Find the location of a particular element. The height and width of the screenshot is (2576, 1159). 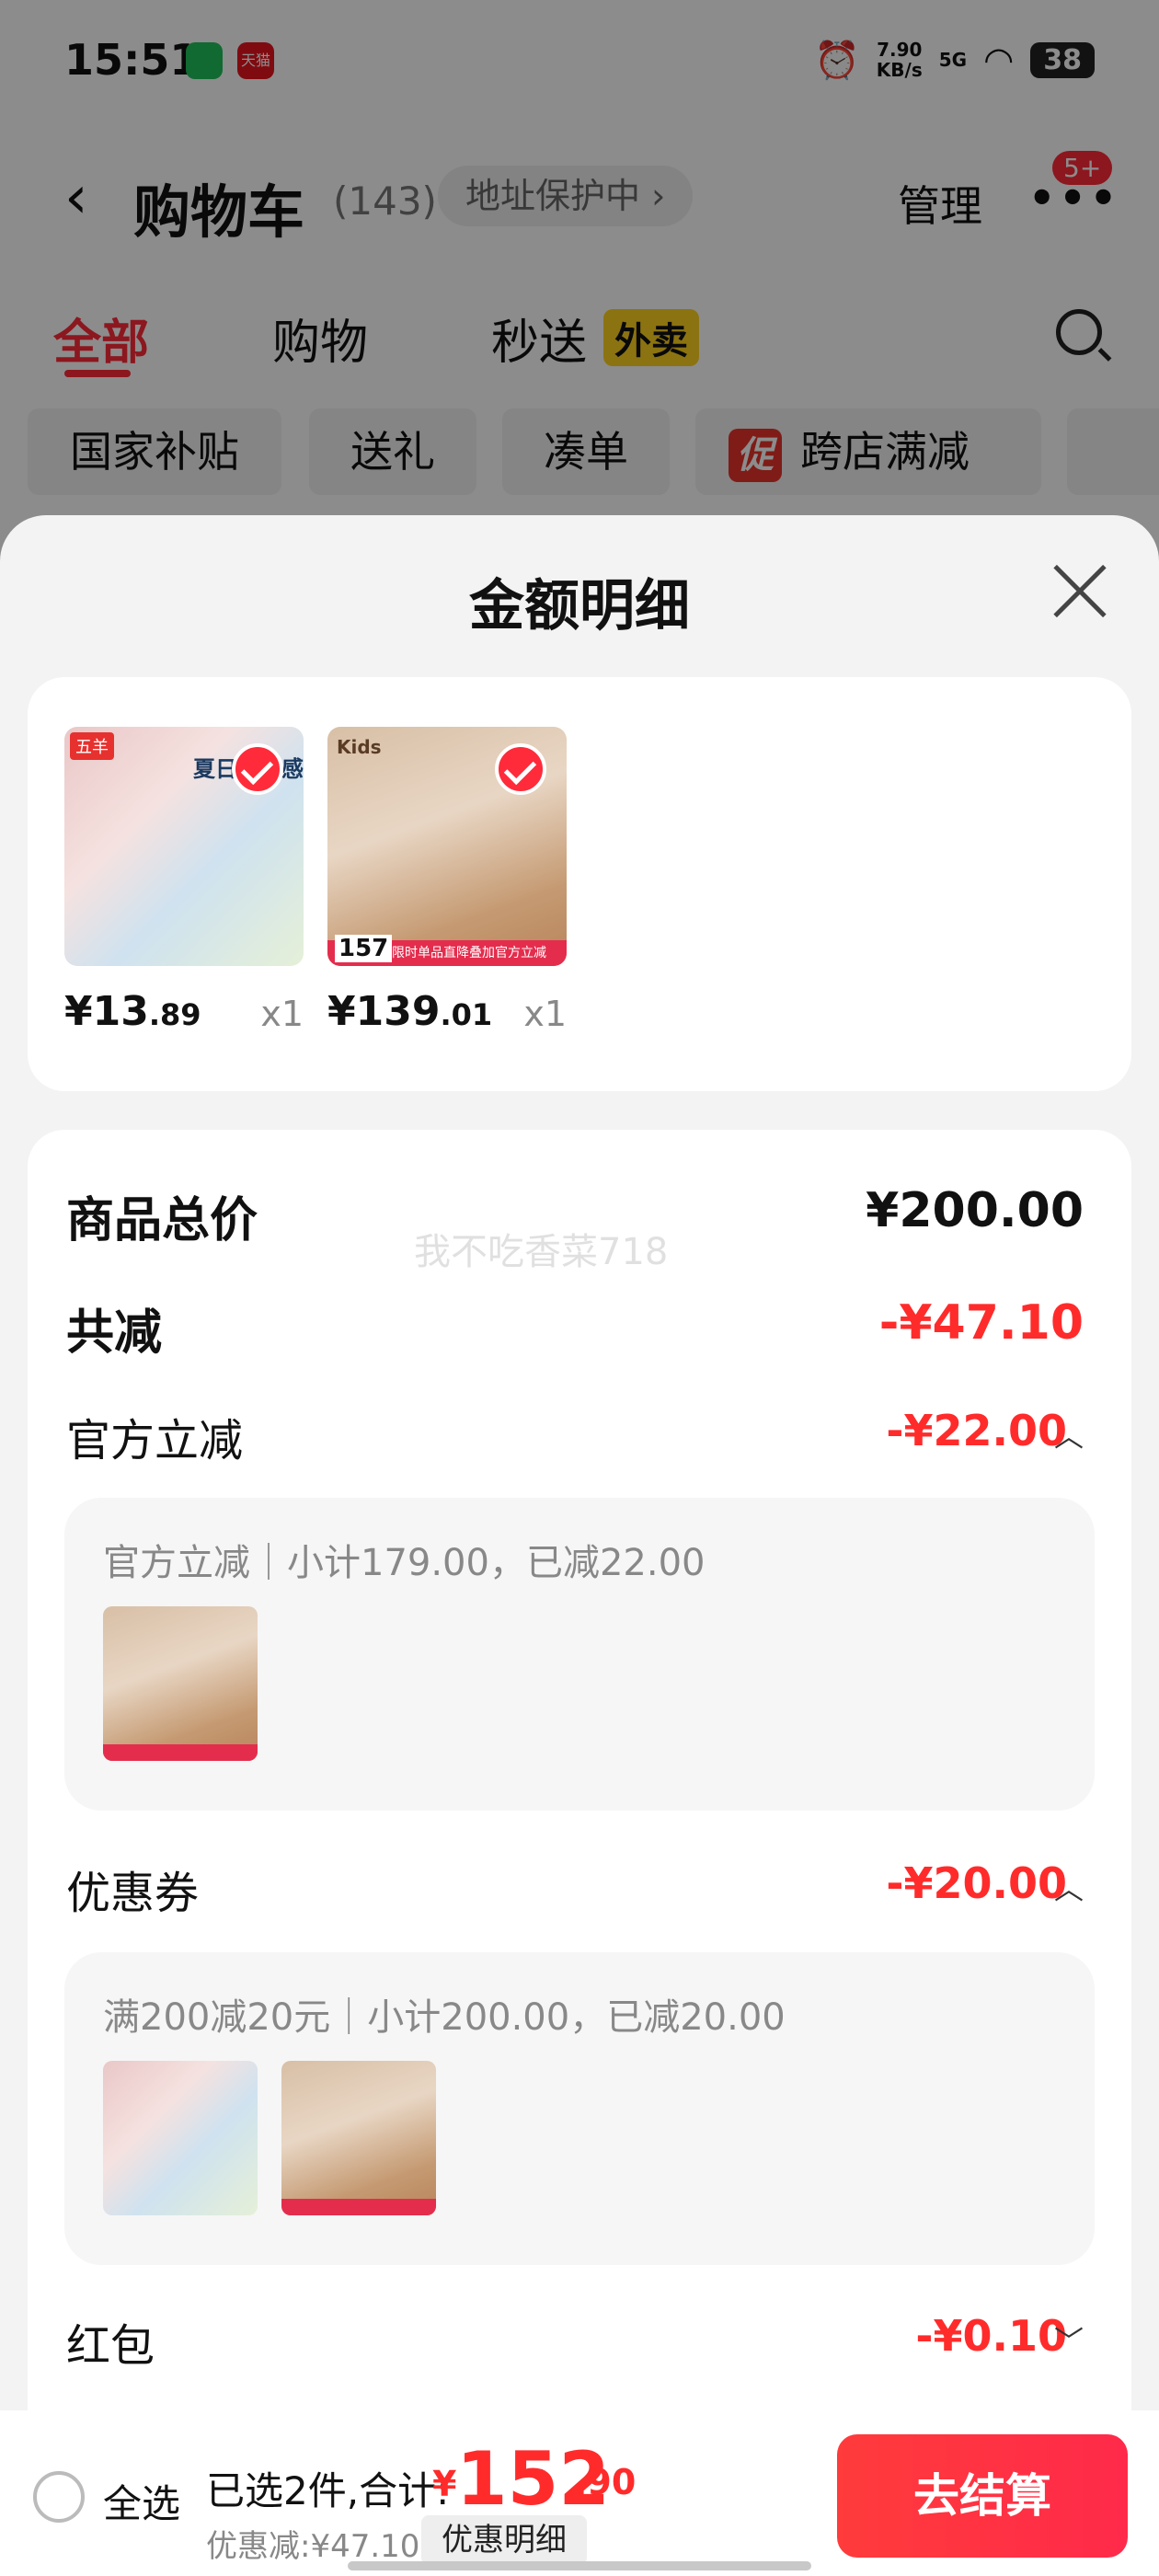

product-price: ¥13.89 is located at coordinates (132, 1011).